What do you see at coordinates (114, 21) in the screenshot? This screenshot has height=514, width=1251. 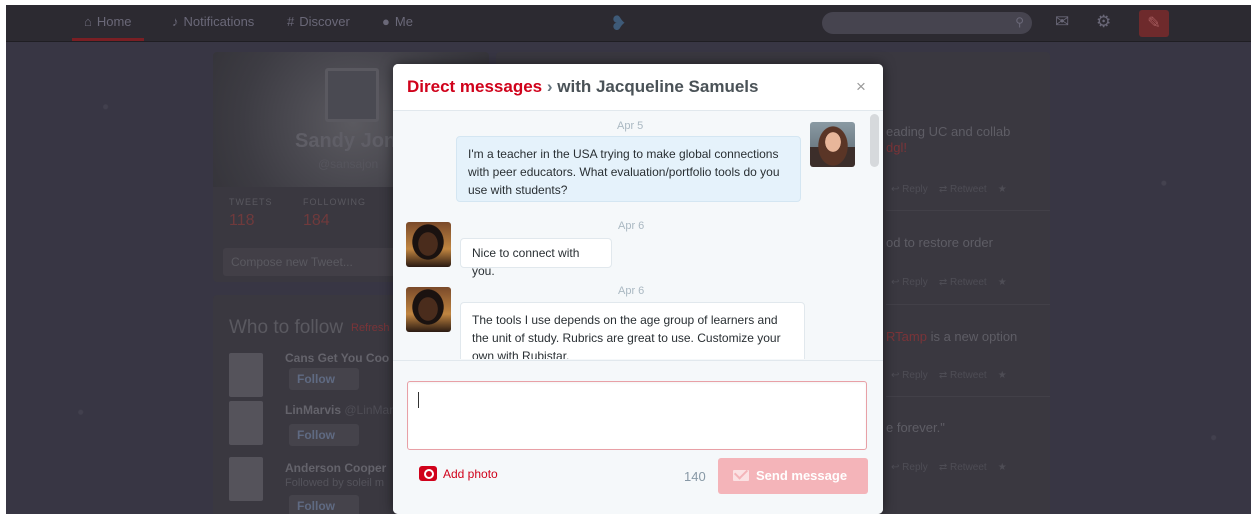 I see `nav-home-label: Home` at bounding box center [114, 21].